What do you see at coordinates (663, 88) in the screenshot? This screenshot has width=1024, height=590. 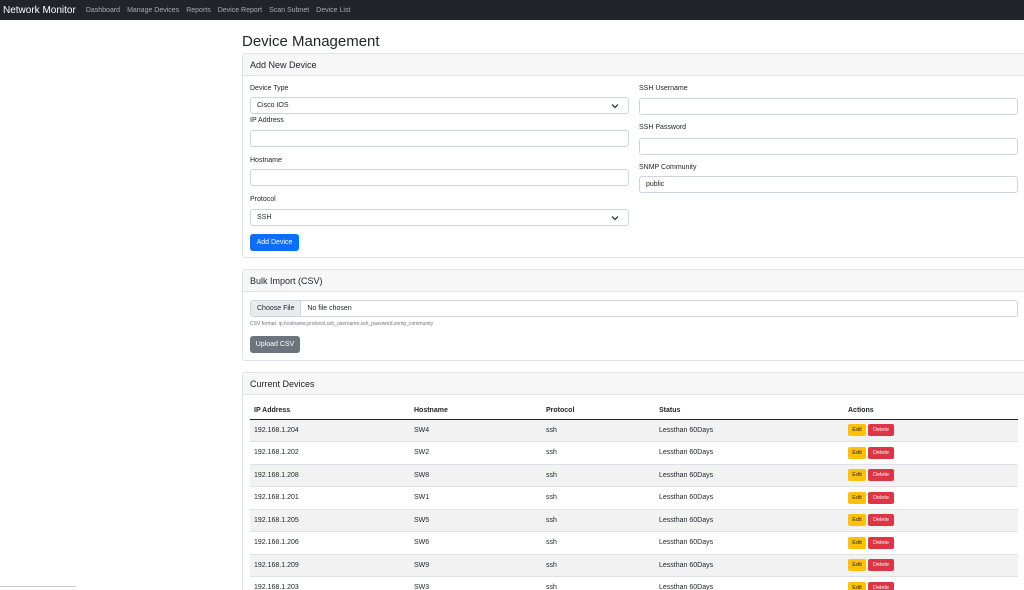 I see `ssh-username-label: SSH Username` at bounding box center [663, 88].